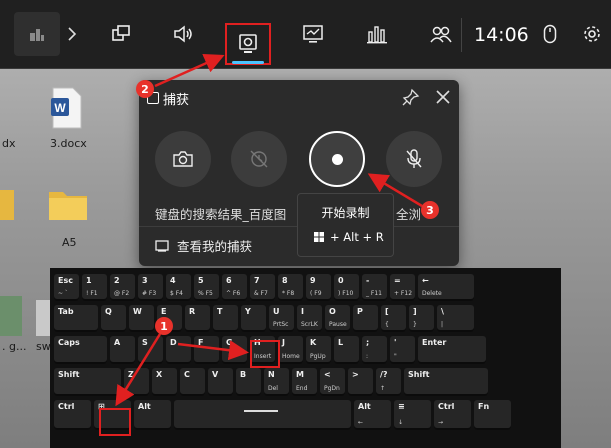 This screenshot has height=448, width=611. I want to click on home-icon, so click(37, 34).